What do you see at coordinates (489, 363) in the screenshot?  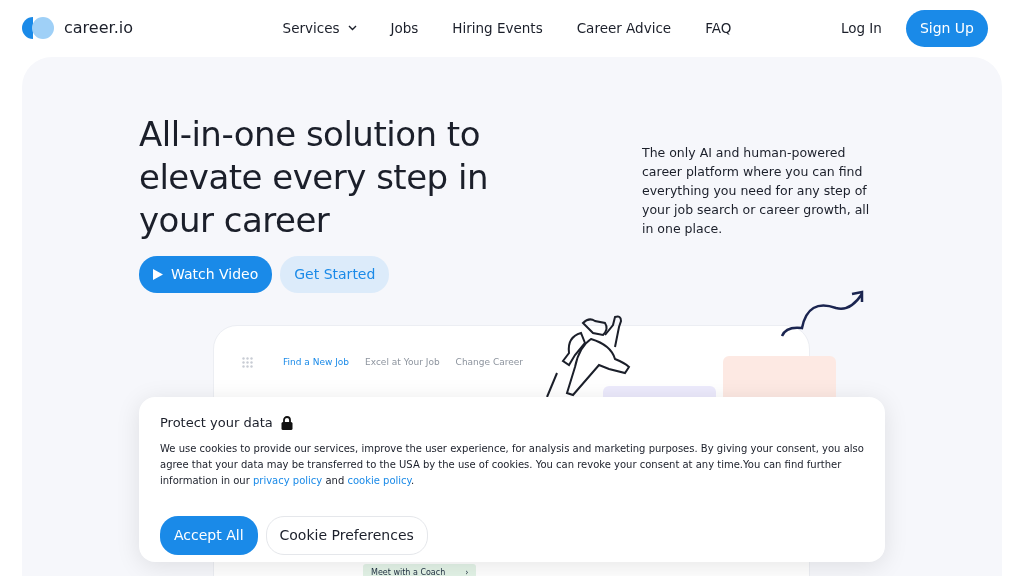 I see `preview-tab: Change Career` at bounding box center [489, 363].